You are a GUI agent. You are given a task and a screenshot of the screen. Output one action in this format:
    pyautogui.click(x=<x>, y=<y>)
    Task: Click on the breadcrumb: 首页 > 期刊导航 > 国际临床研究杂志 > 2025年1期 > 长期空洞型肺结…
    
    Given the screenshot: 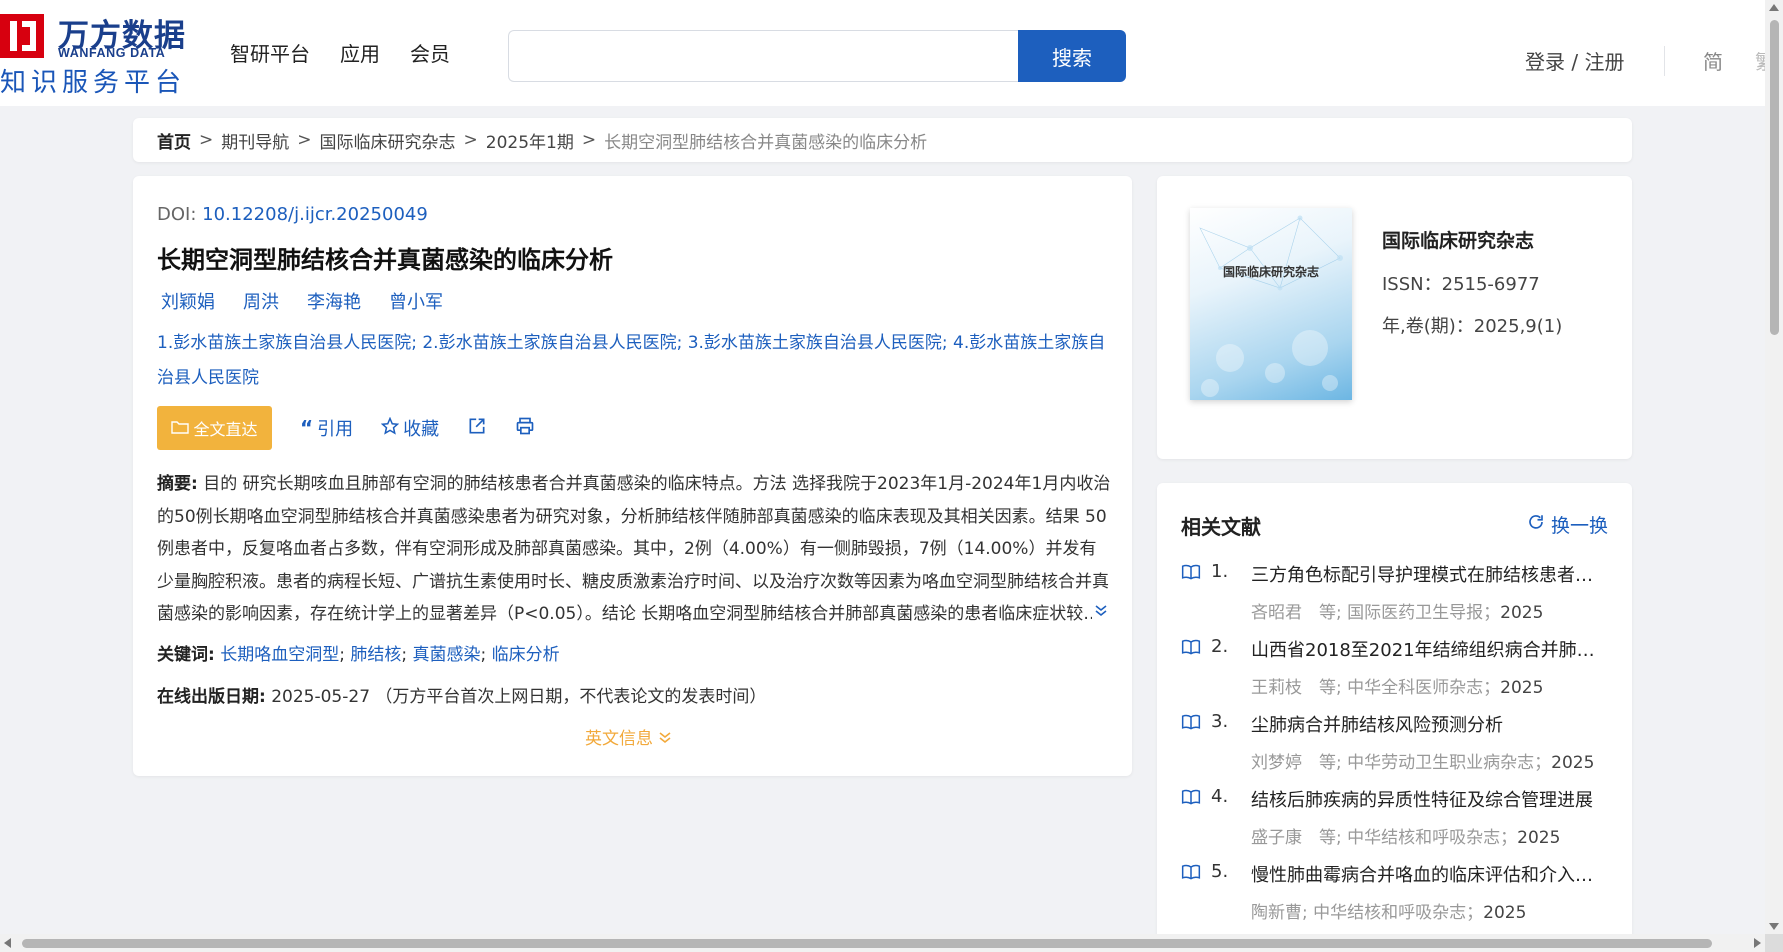 What is the action you would take?
    pyautogui.click(x=882, y=140)
    